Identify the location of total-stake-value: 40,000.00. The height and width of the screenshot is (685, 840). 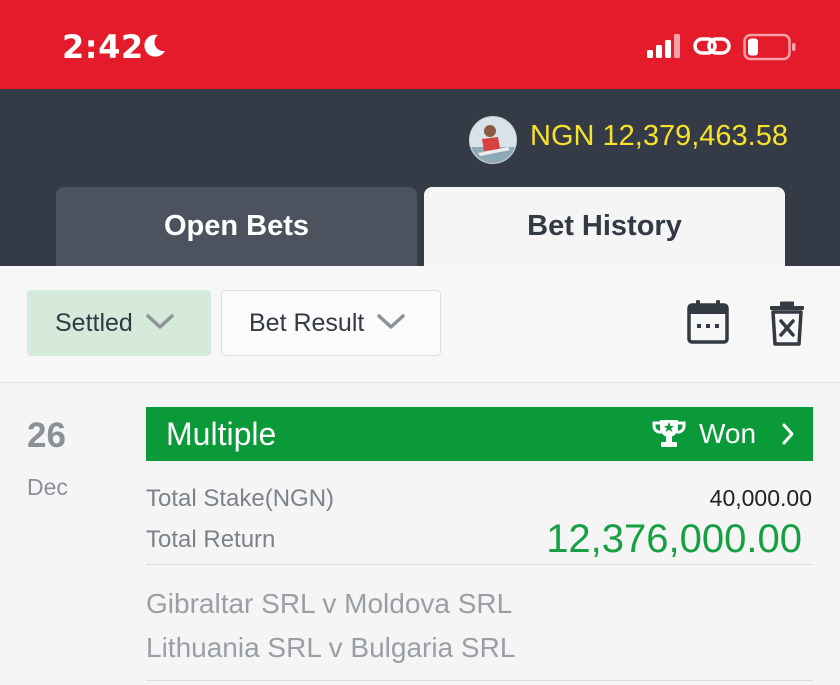
(760, 498).